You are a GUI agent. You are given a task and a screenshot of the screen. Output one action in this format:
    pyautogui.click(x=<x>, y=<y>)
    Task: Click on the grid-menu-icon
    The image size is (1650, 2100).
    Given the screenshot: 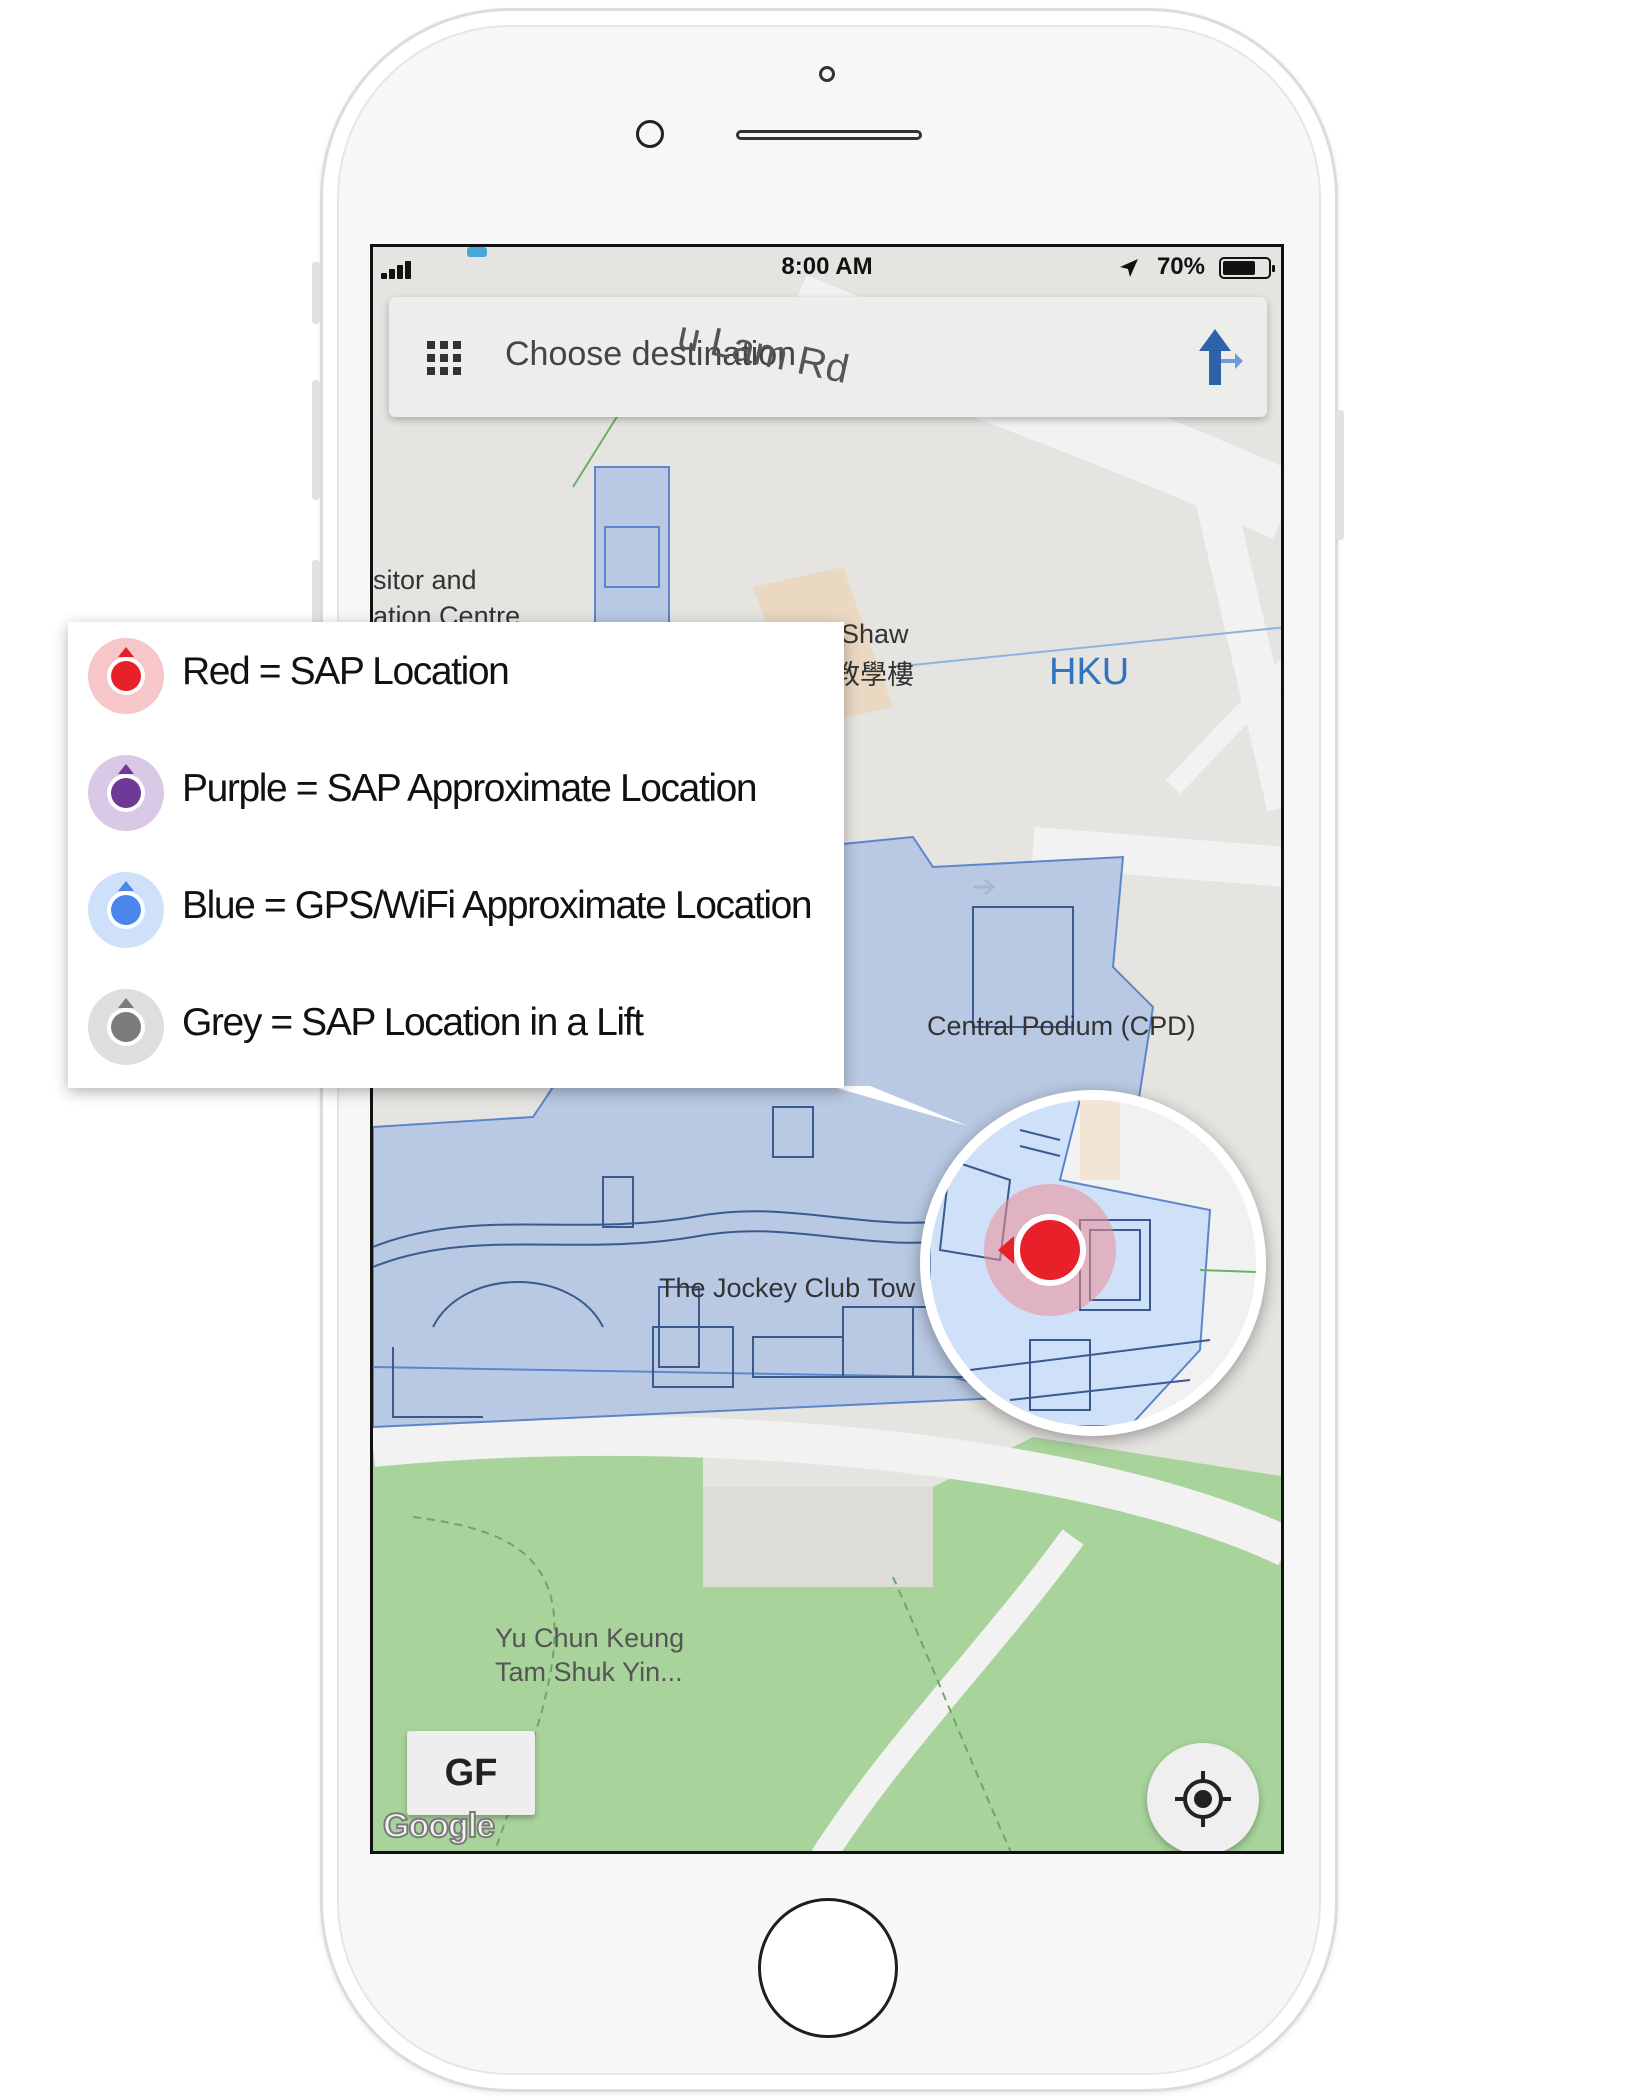 What is the action you would take?
    pyautogui.click(x=444, y=358)
    